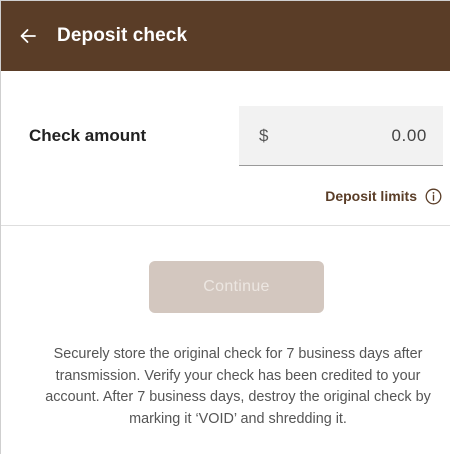  What do you see at coordinates (236, 287) in the screenshot?
I see `continue-button: Continue` at bounding box center [236, 287].